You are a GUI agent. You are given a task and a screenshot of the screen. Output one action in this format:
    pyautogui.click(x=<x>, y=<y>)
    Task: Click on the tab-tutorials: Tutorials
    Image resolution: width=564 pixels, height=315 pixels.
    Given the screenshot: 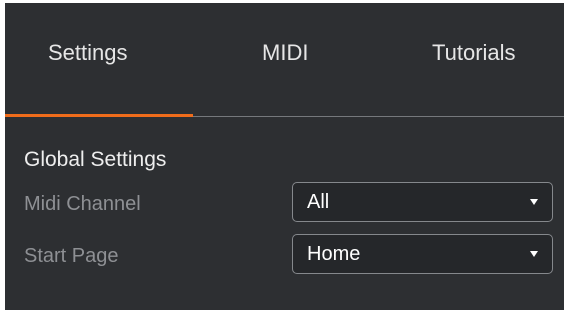 What is the action you would take?
    pyautogui.click(x=474, y=53)
    